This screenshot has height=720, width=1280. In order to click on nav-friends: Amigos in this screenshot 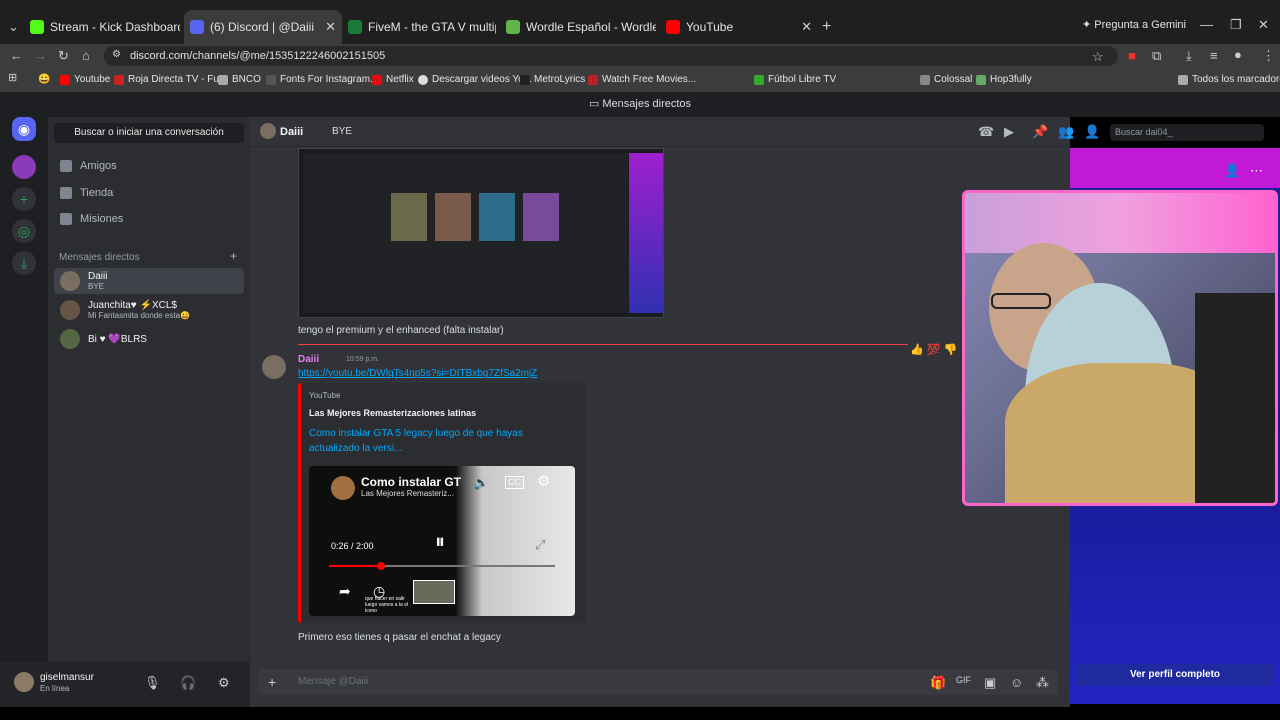, I will do `click(88, 166)`.